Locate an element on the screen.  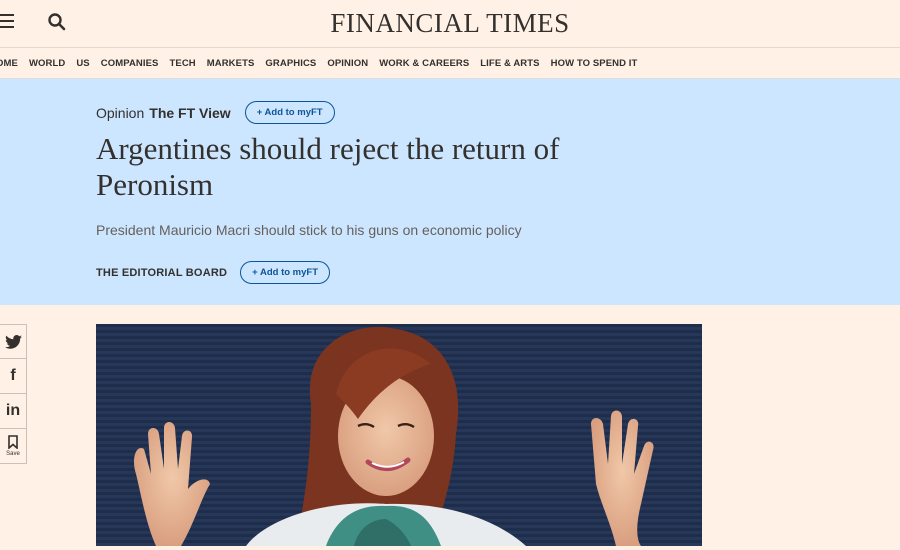
share-toolbar: f in Save is located at coordinates (13, 394).